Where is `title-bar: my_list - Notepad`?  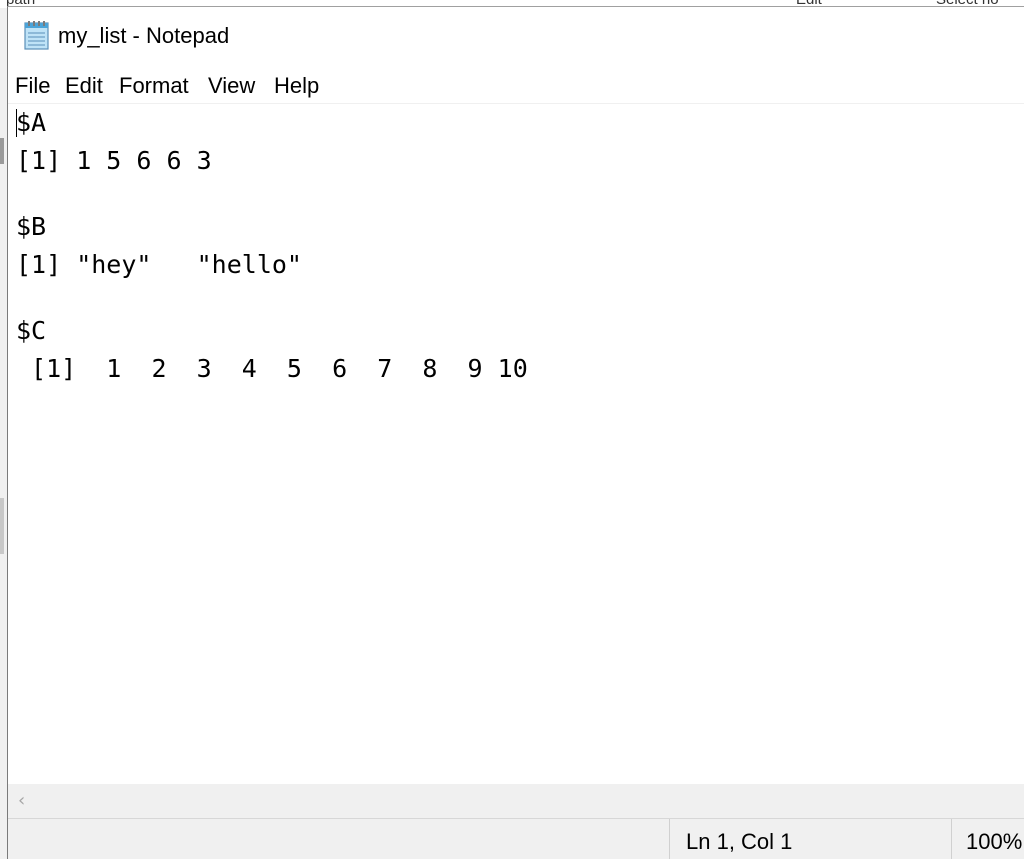
title-bar: my_list - Notepad is located at coordinates (516, 38).